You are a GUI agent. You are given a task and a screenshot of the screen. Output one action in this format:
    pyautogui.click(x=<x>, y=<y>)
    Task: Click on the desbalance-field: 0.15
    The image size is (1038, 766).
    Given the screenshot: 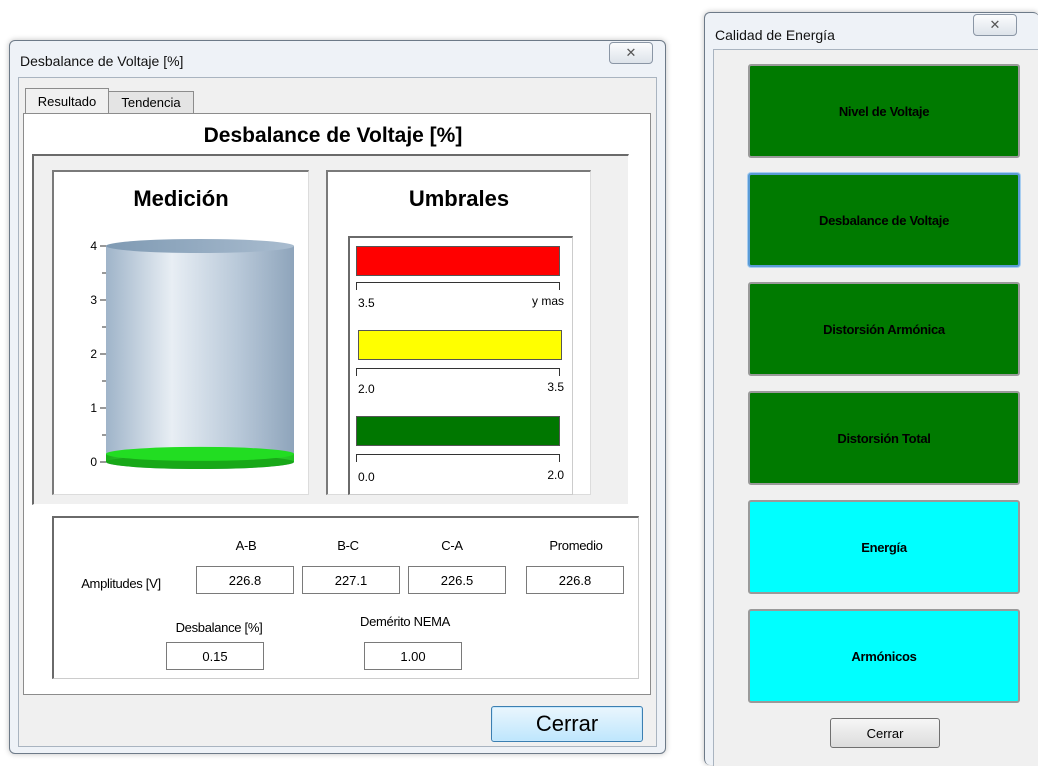 What is the action you would take?
    pyautogui.click(x=215, y=656)
    